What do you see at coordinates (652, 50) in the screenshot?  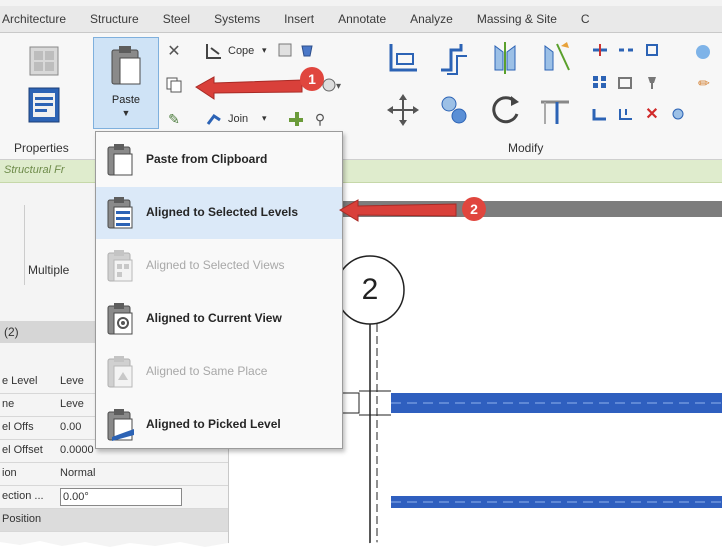 I see `unpin-icon` at bounding box center [652, 50].